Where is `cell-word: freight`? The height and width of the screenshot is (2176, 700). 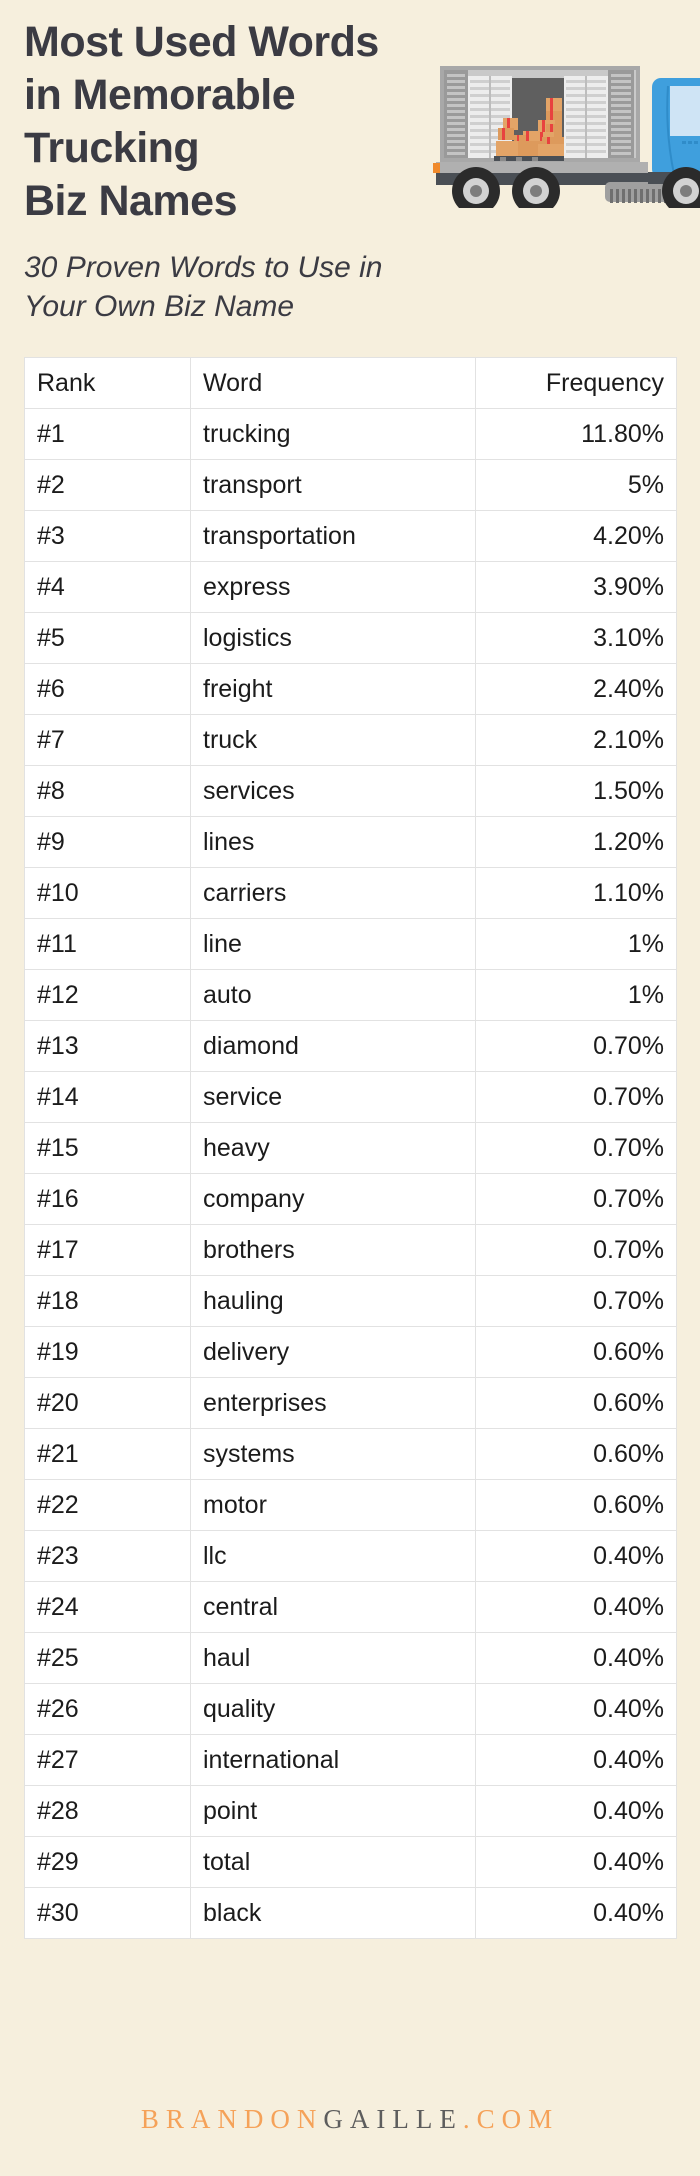 cell-word: freight is located at coordinates (333, 689).